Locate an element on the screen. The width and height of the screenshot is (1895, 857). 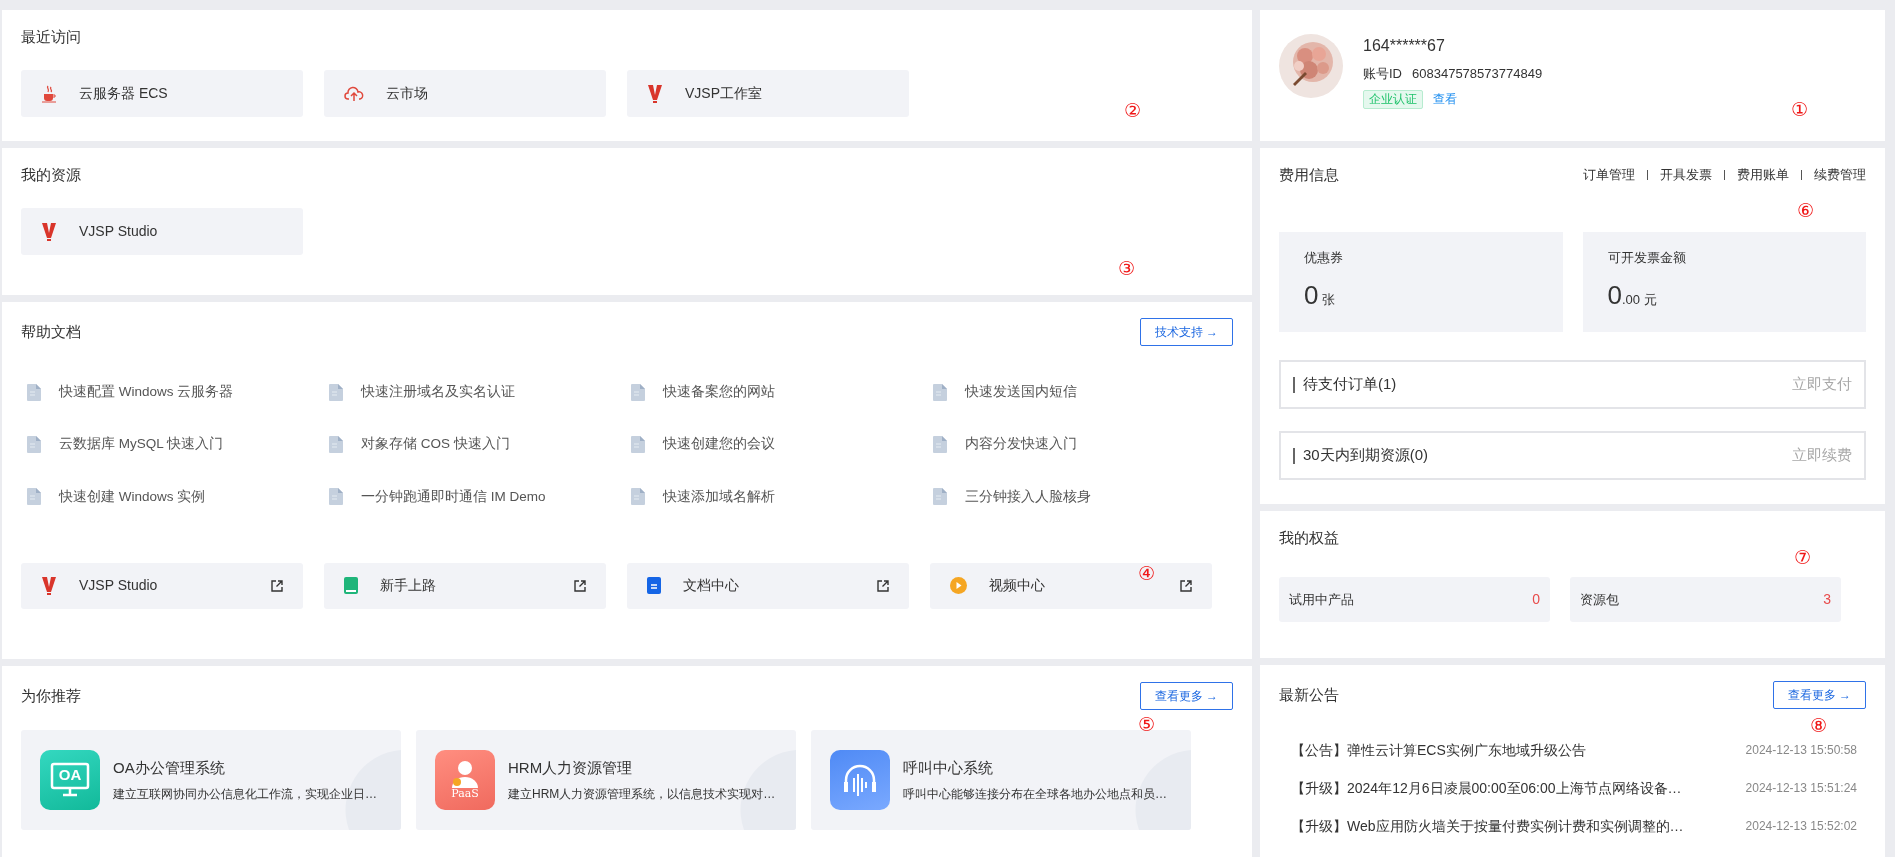
pending-row: 待支付订单(1) 立即支付 is located at coordinates (1572, 384).